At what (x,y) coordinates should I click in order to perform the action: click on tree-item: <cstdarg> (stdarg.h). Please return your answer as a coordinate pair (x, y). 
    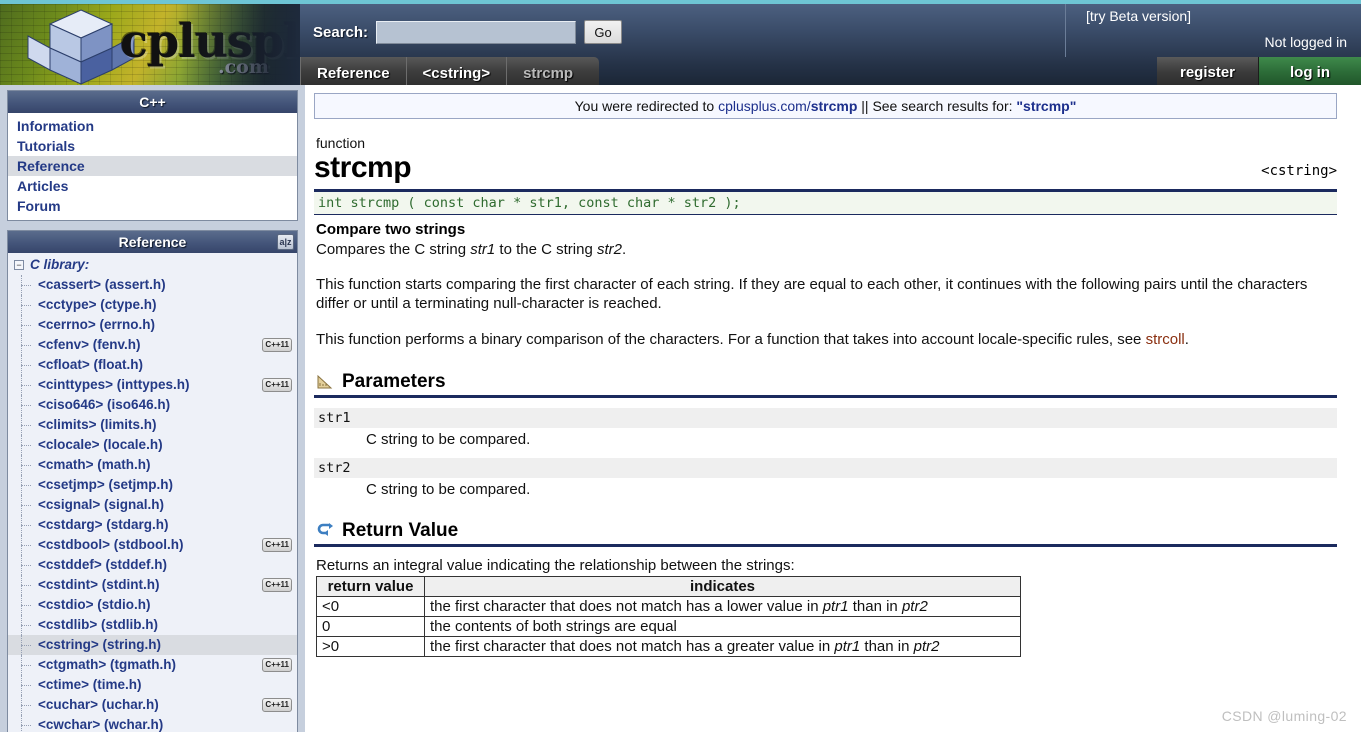
    Looking at the image, I should click on (152, 525).